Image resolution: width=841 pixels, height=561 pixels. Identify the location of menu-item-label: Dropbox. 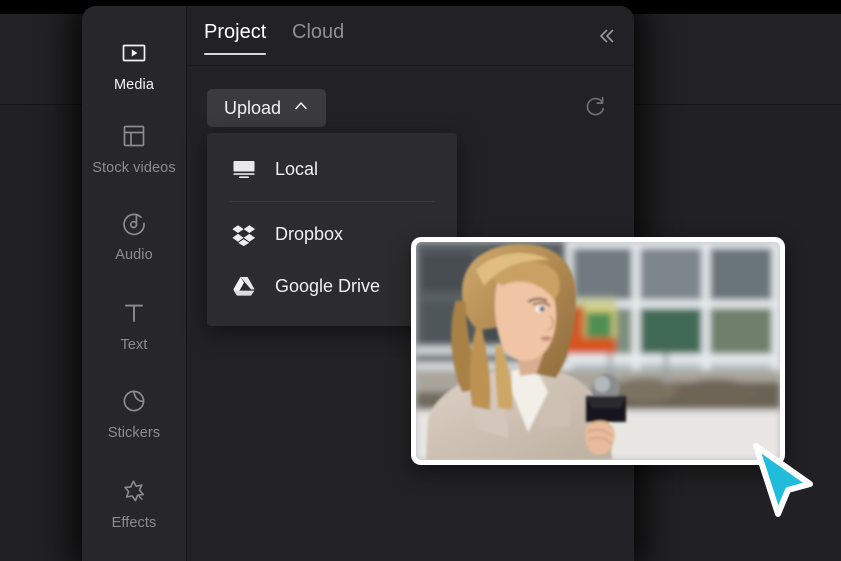
(309, 233).